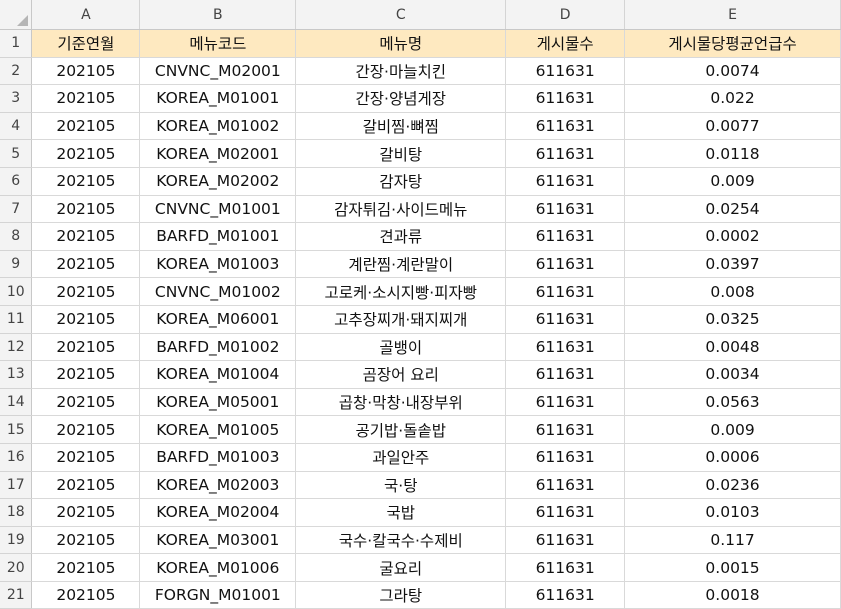  What do you see at coordinates (16, 485) in the screenshot?
I see `row-header: 17` at bounding box center [16, 485].